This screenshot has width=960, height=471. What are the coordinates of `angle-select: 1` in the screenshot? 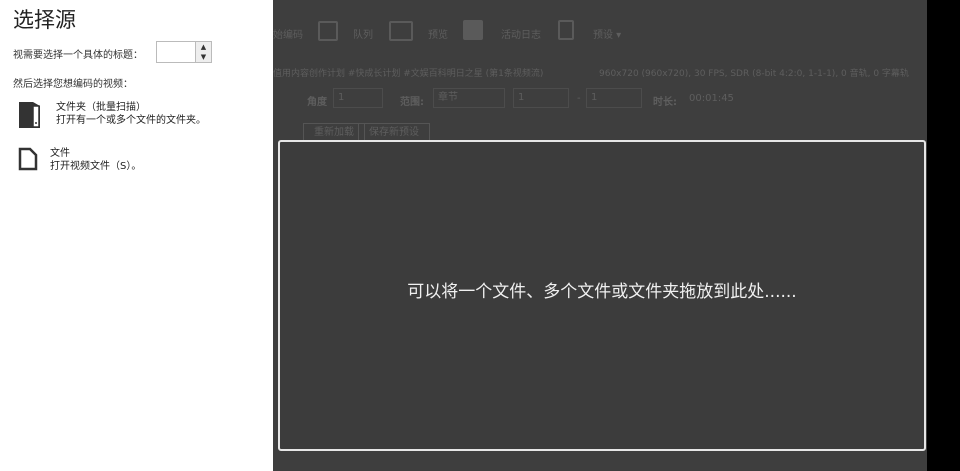 It's located at (358, 98).